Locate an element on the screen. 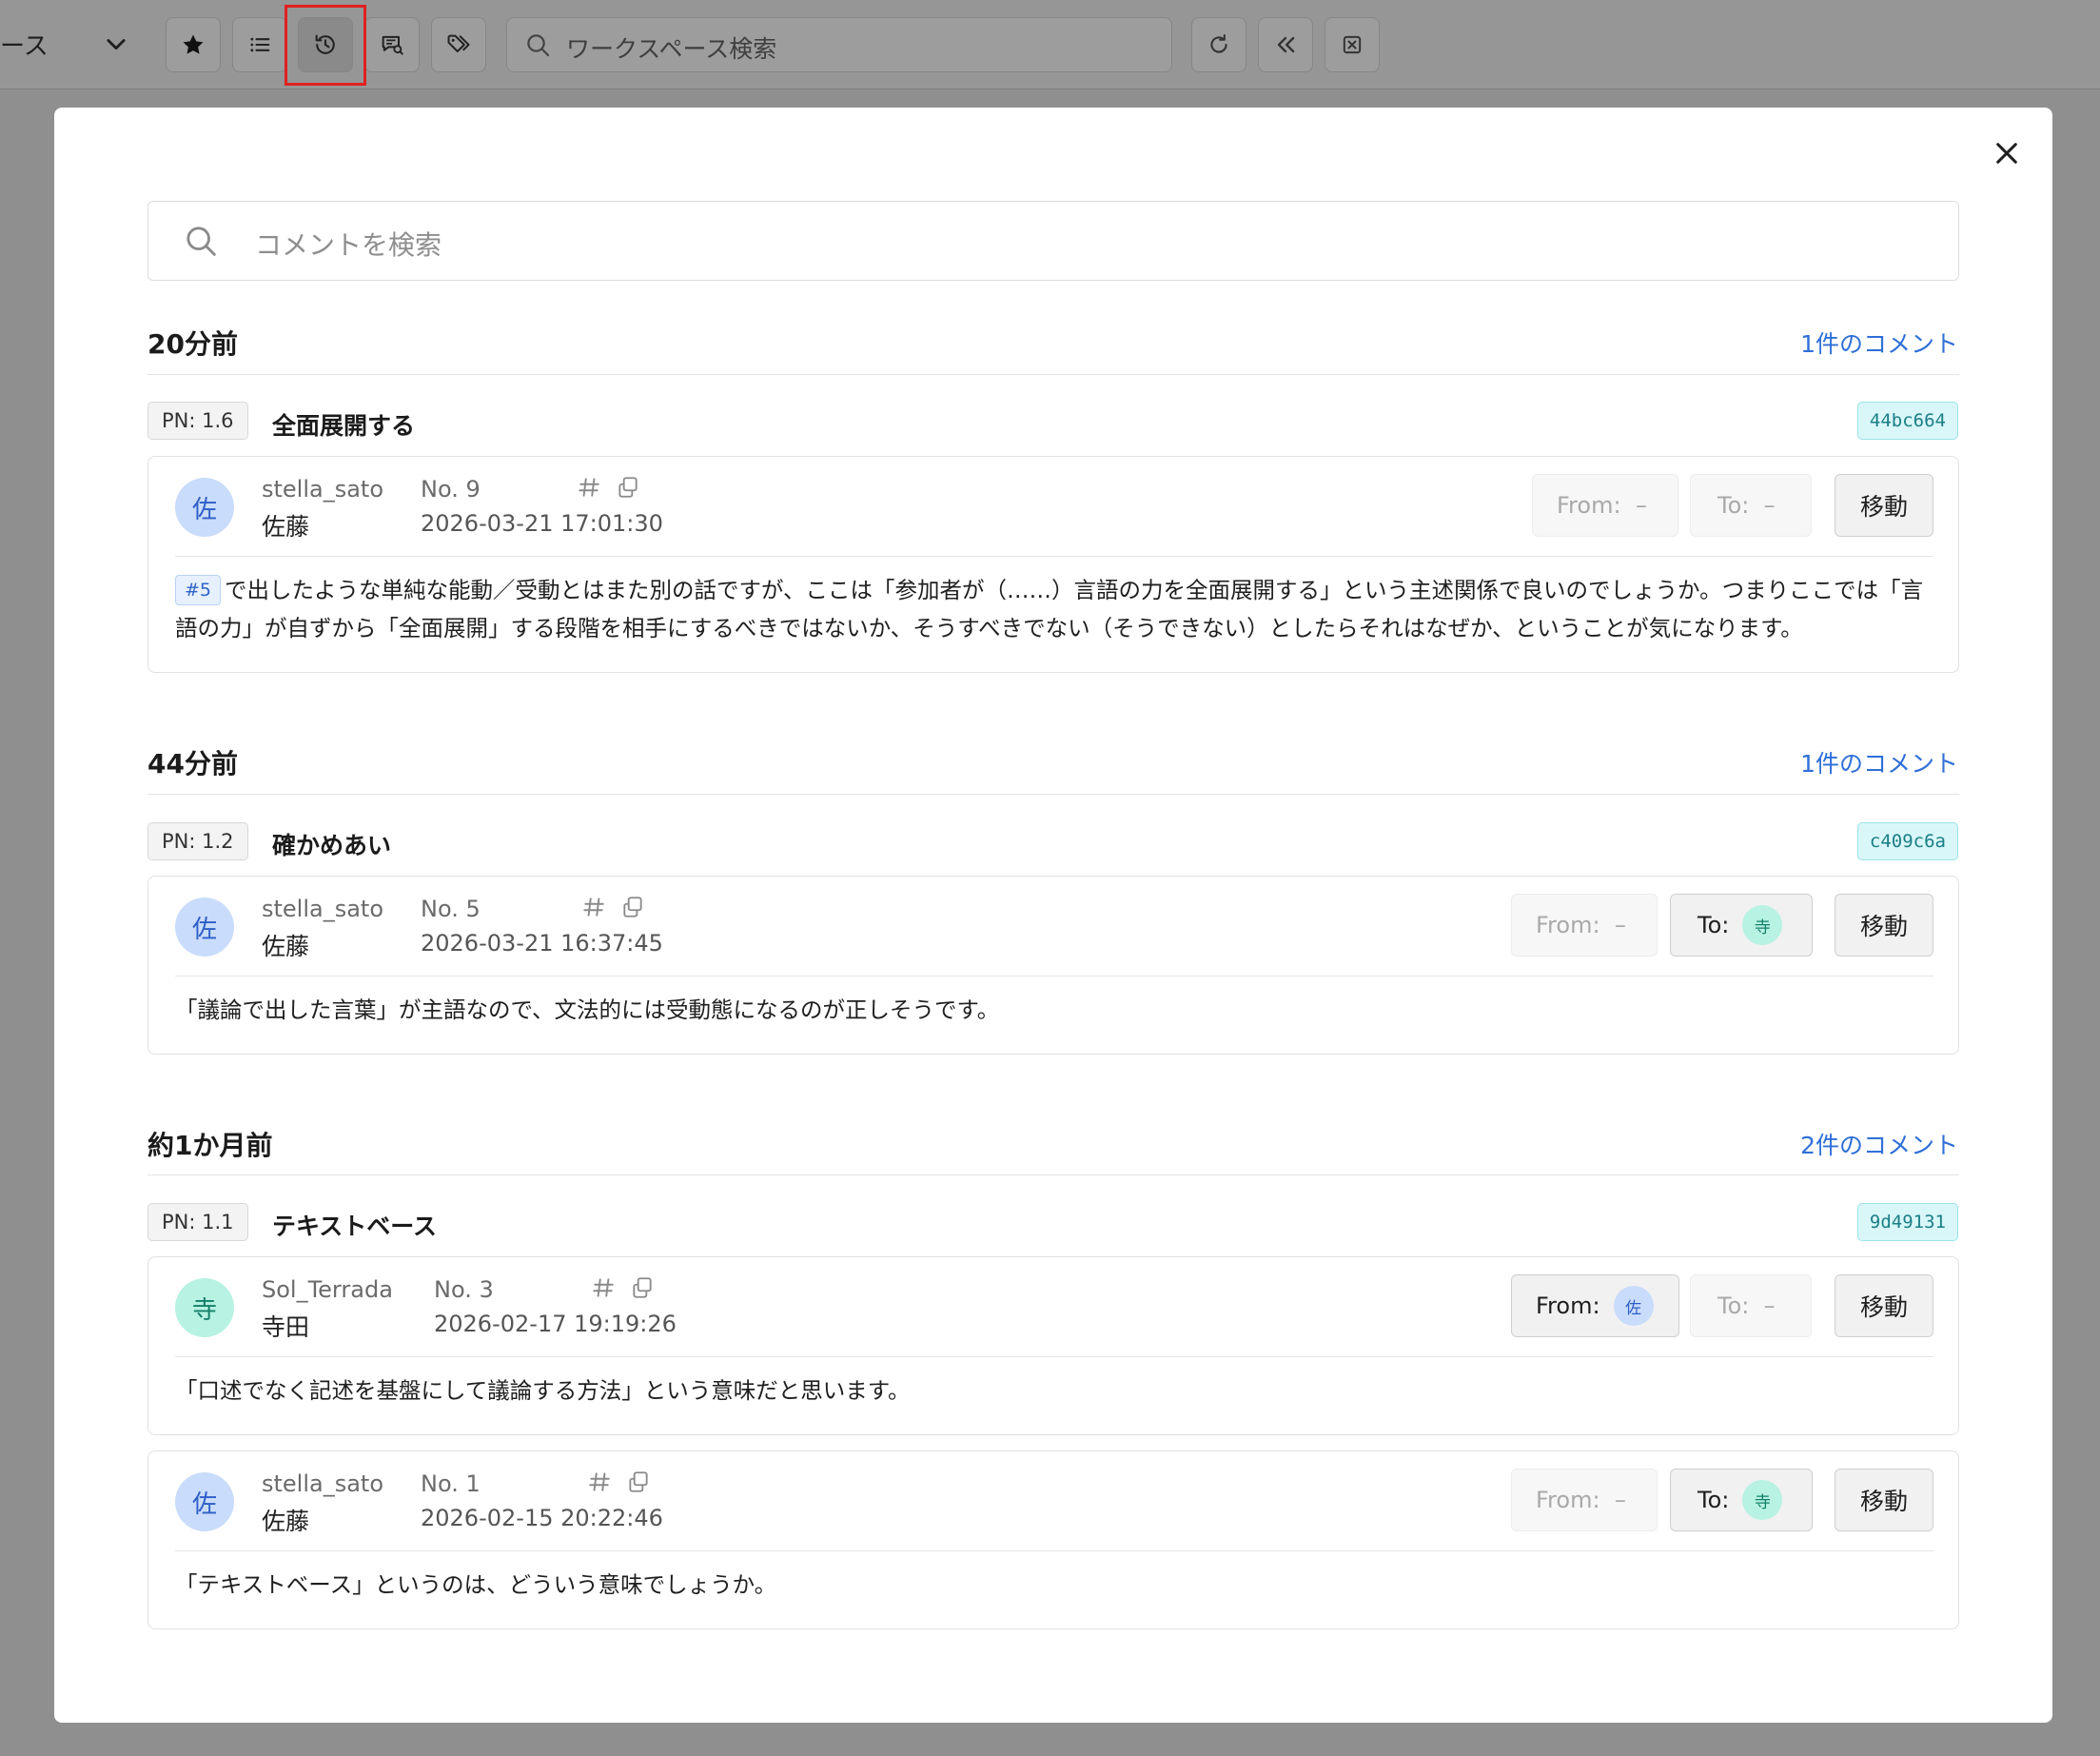 This screenshot has width=2100, height=1756. comment-number: No. 9 is located at coordinates (451, 489).